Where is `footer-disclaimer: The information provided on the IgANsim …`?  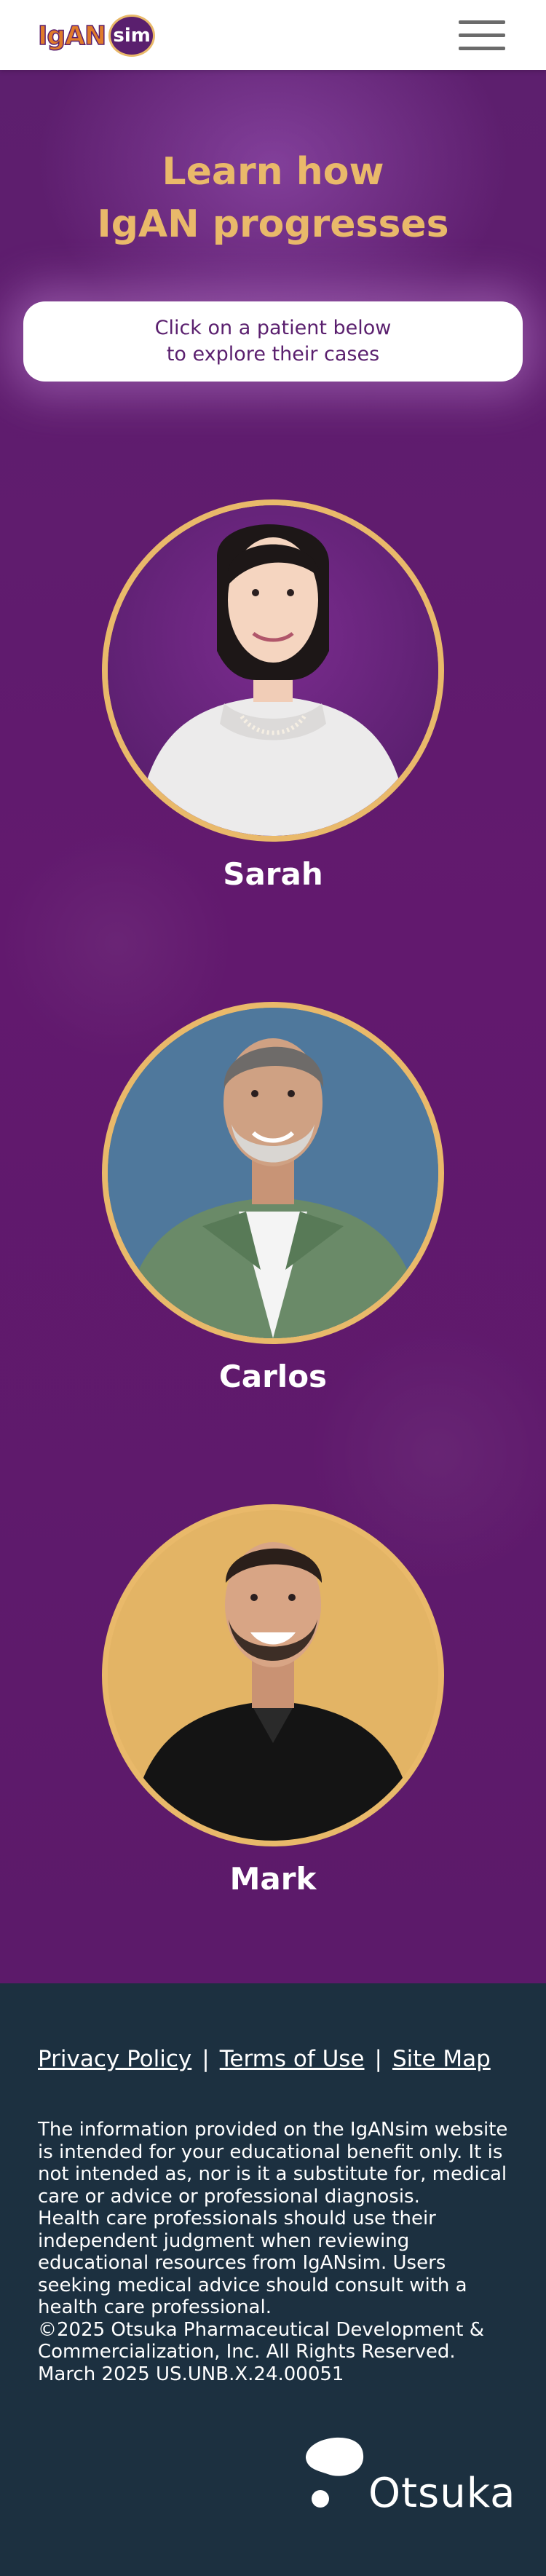 footer-disclaimer: The information provided on the IgANsim … is located at coordinates (274, 2252).